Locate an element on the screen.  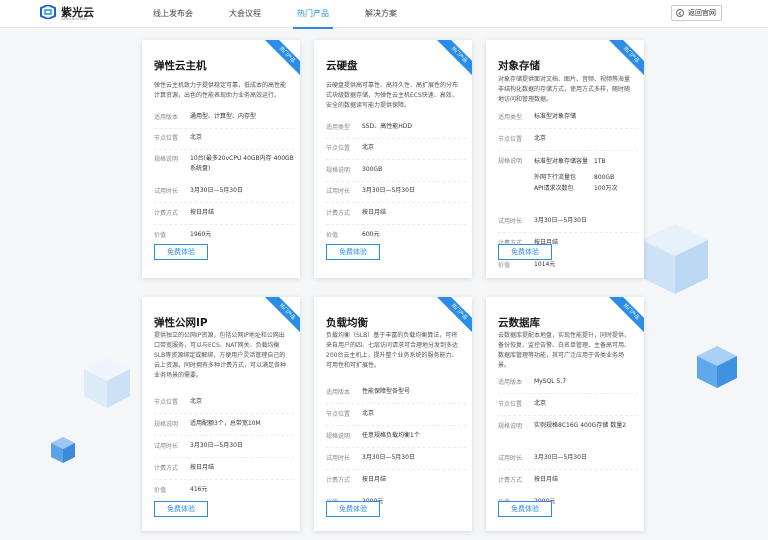
back-to-site-label: 返回官网 is located at coordinates (702, 13).